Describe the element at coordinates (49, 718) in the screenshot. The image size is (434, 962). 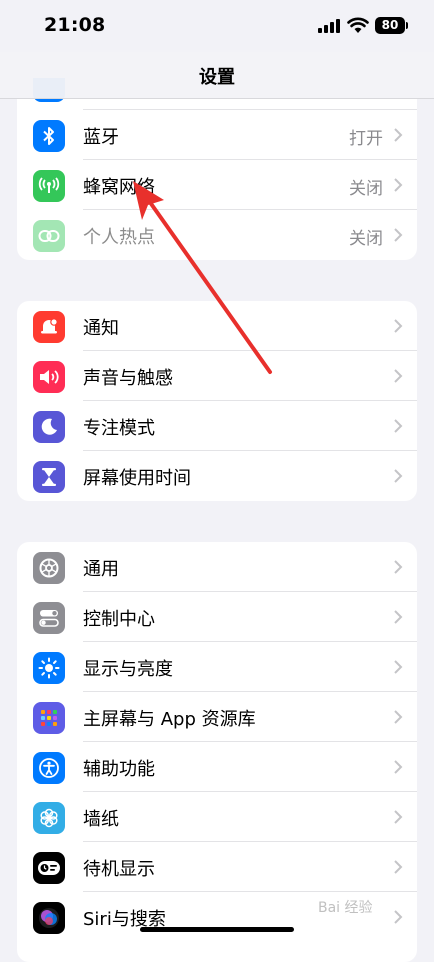
I see `home-grid-icon` at that location.